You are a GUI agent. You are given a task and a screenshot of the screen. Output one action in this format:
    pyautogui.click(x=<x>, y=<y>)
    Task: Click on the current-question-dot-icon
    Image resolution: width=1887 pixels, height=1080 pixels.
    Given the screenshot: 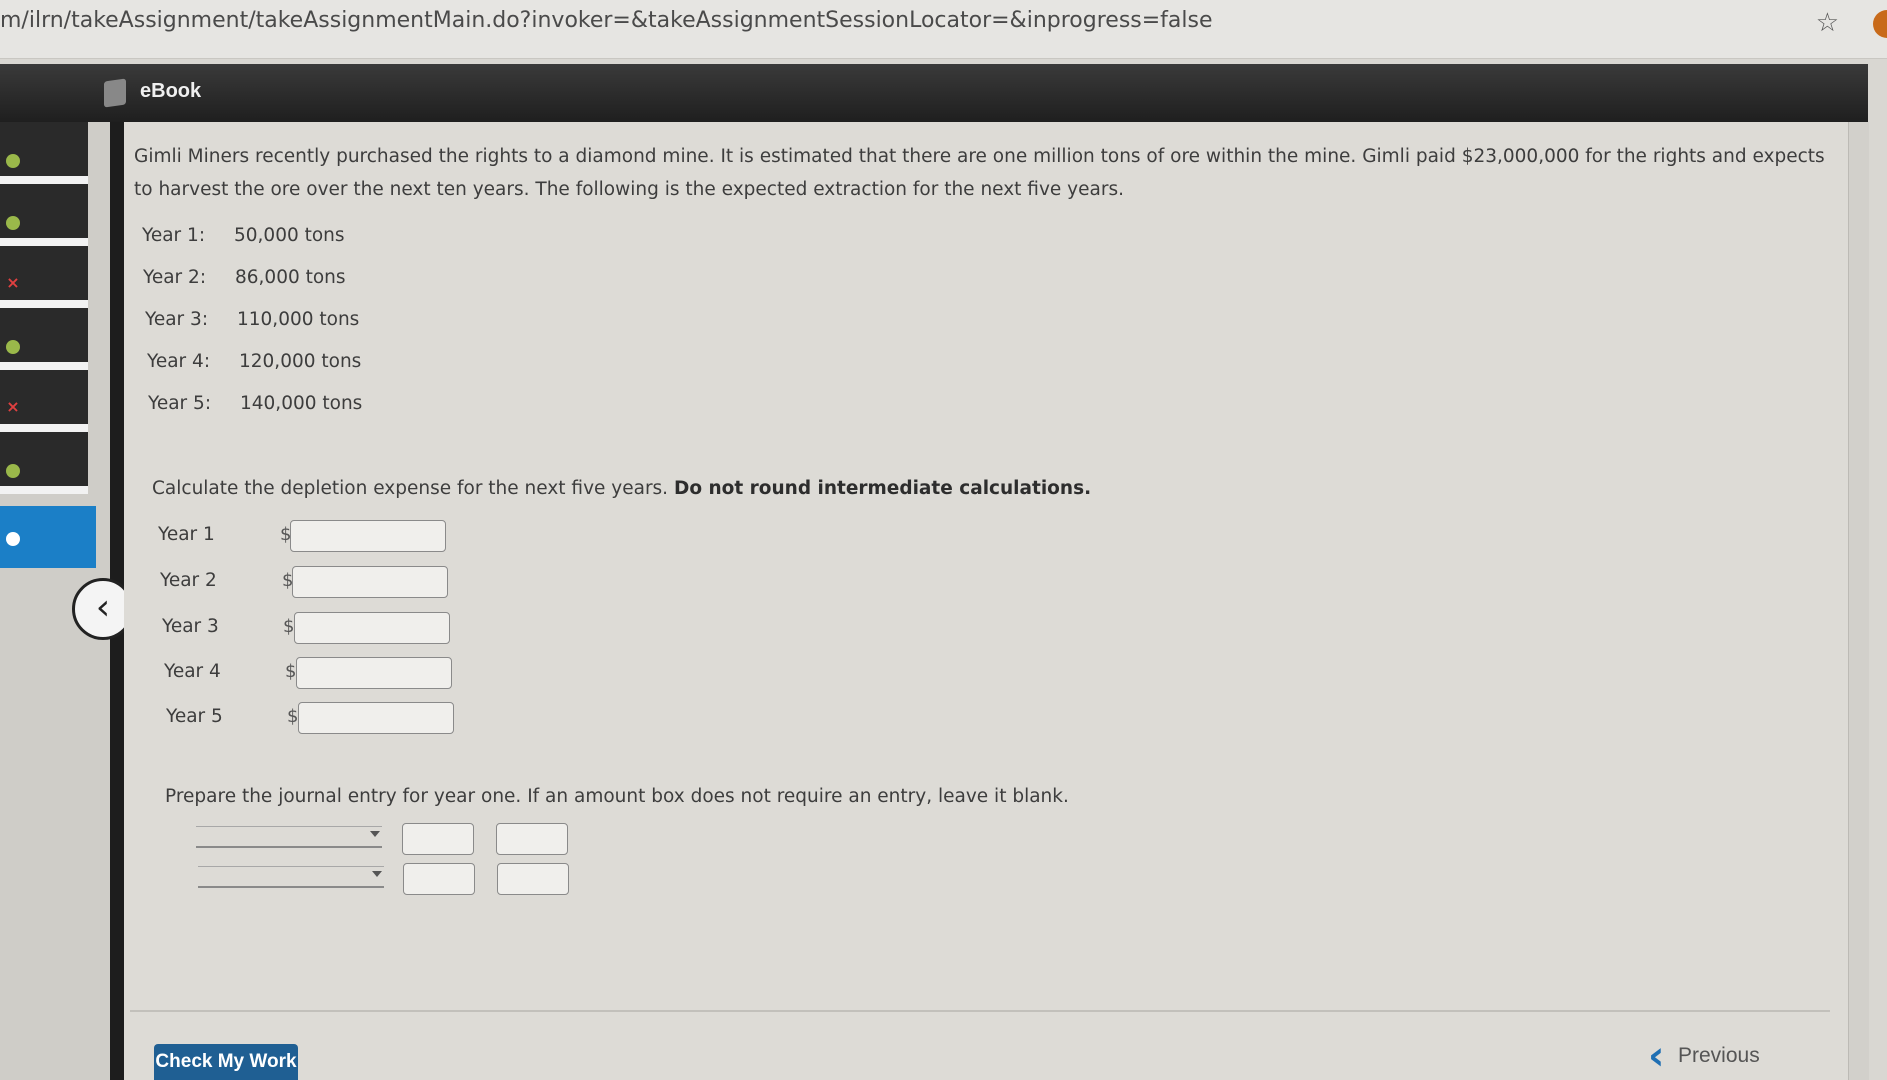 What is the action you would take?
    pyautogui.click(x=13, y=539)
    